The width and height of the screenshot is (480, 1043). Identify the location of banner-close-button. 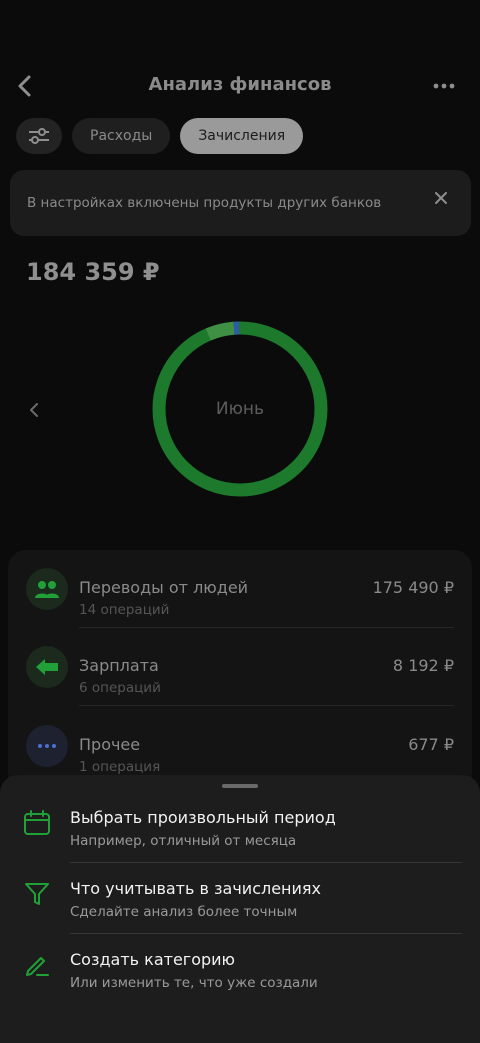
(441, 198).